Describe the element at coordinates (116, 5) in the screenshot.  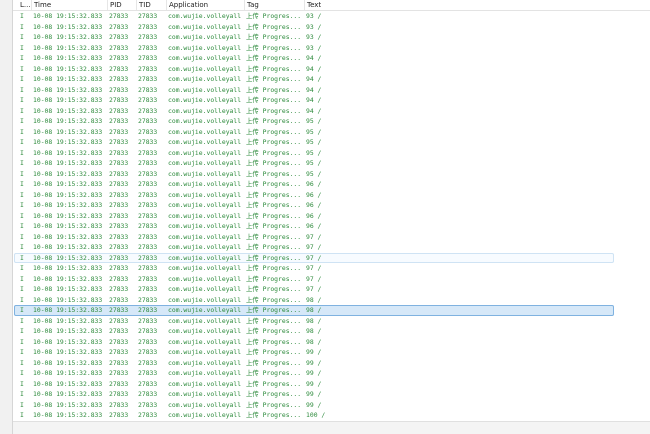
I see `column-header-pid: PID` at that location.